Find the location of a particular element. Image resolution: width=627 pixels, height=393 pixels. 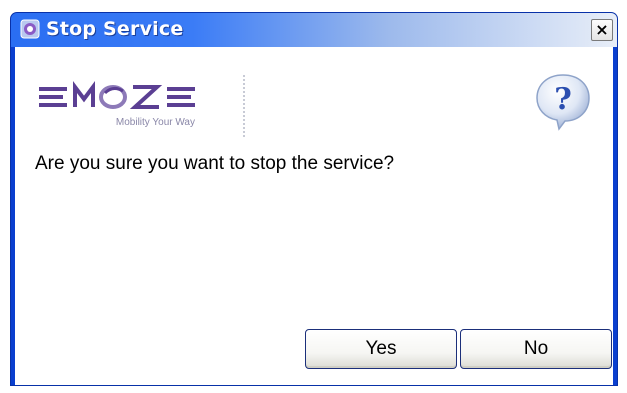

help-question-icon: ? is located at coordinates (563, 102).